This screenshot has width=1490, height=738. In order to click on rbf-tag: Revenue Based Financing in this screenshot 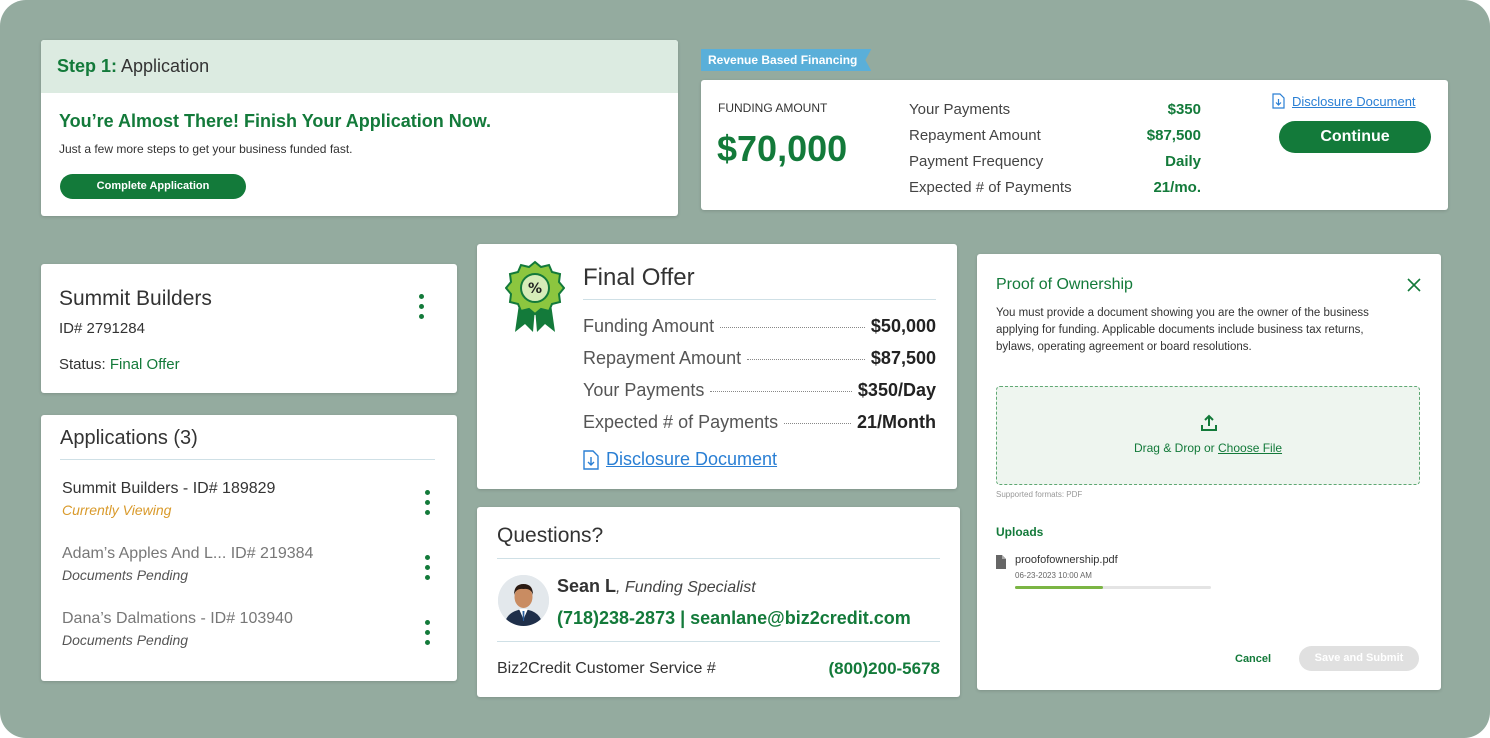, I will do `click(786, 60)`.